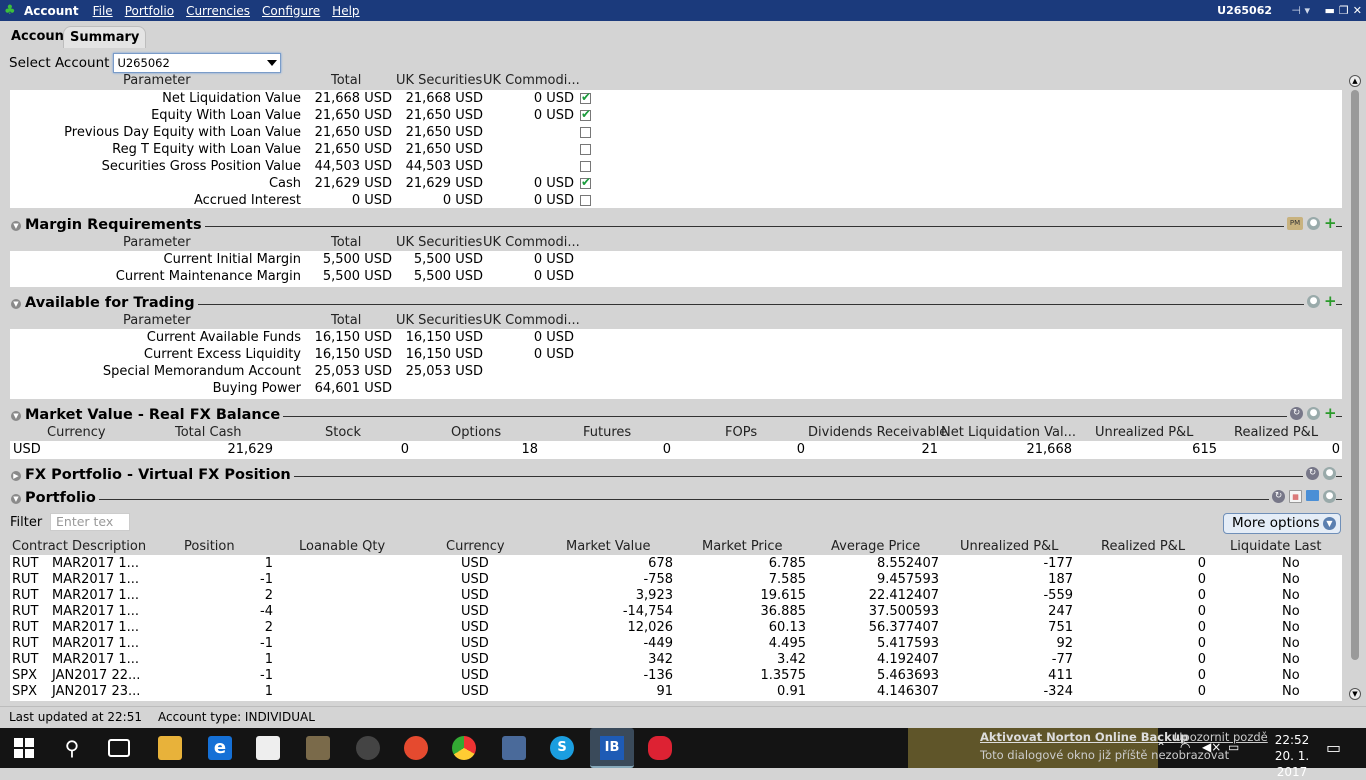  Describe the element at coordinates (476, 433) in the screenshot. I see `mv-col-header: Options` at that location.